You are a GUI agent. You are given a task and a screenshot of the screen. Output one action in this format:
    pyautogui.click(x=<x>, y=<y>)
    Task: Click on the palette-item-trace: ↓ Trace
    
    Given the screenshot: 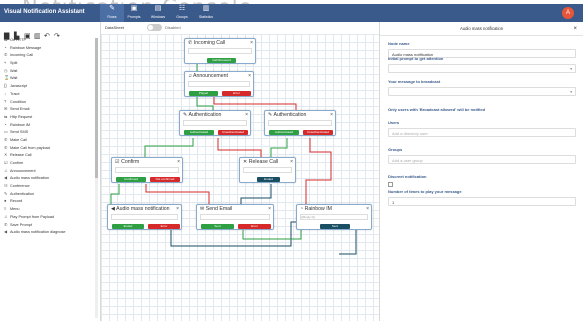 What is the action you would take?
    pyautogui.click(x=50, y=94)
    